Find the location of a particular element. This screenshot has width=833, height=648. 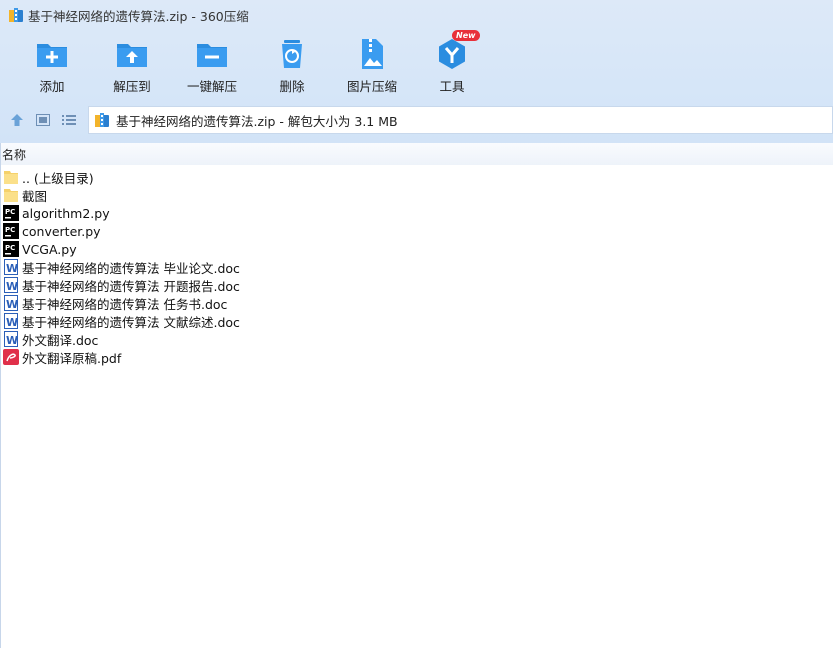

list-item: W 基于神经网络的遗传算法 毕业论文.doc is located at coordinates (416, 267).